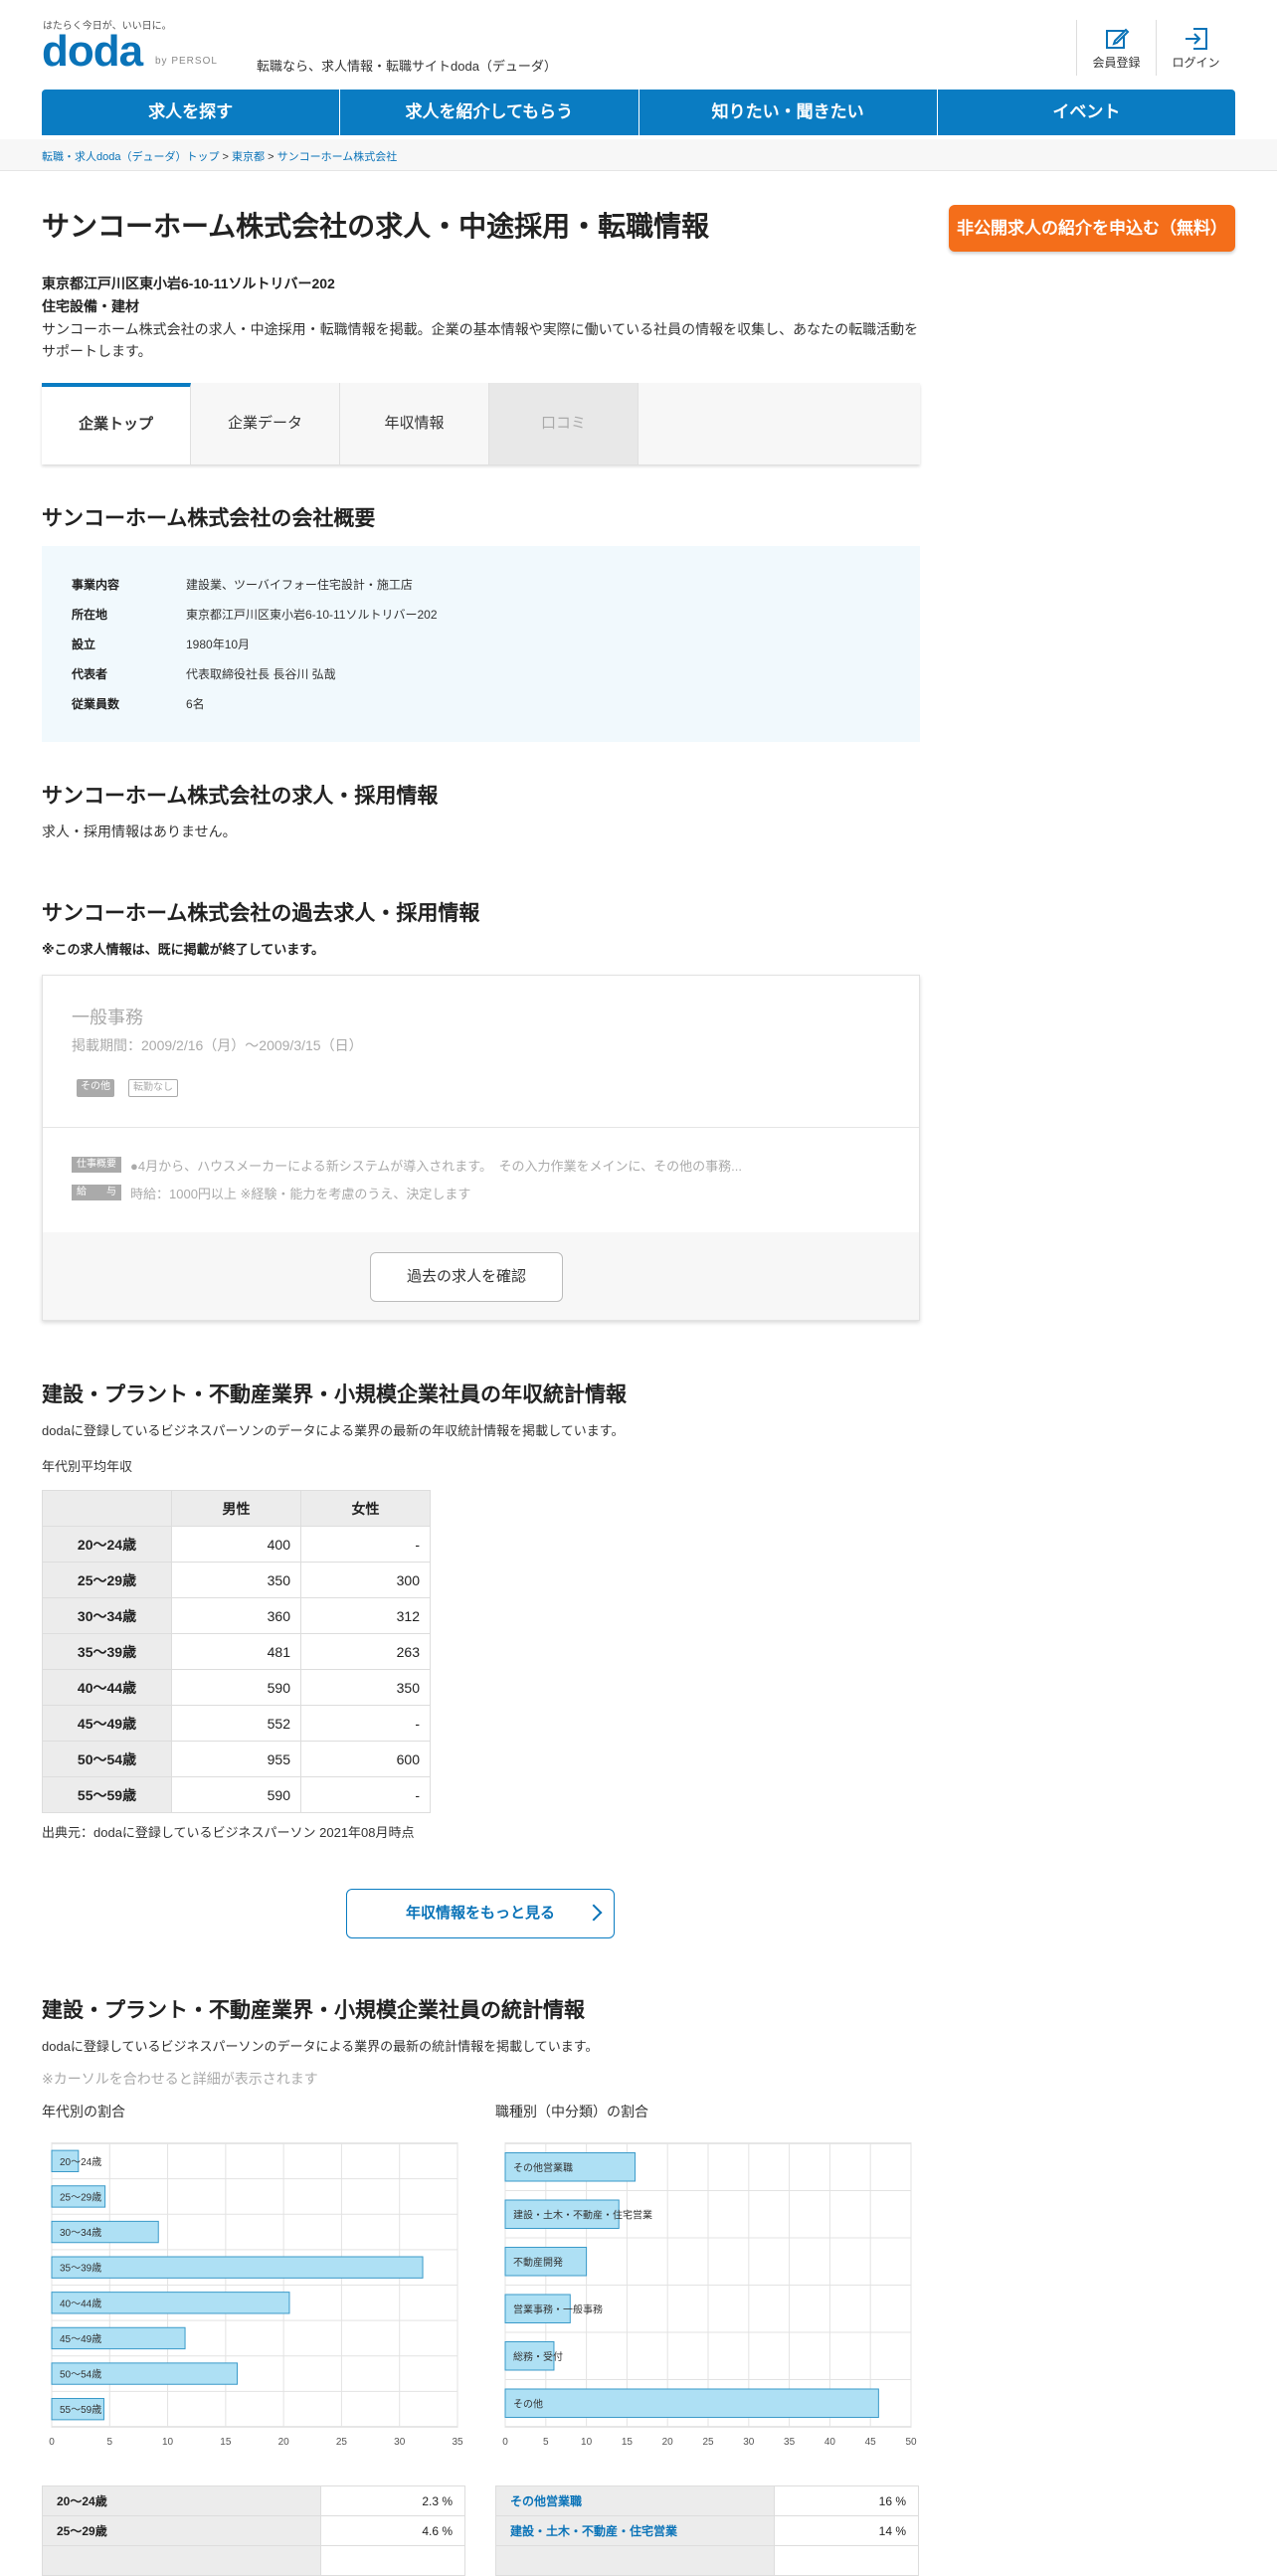  I want to click on x-tick-label: 50, so click(911, 2442).